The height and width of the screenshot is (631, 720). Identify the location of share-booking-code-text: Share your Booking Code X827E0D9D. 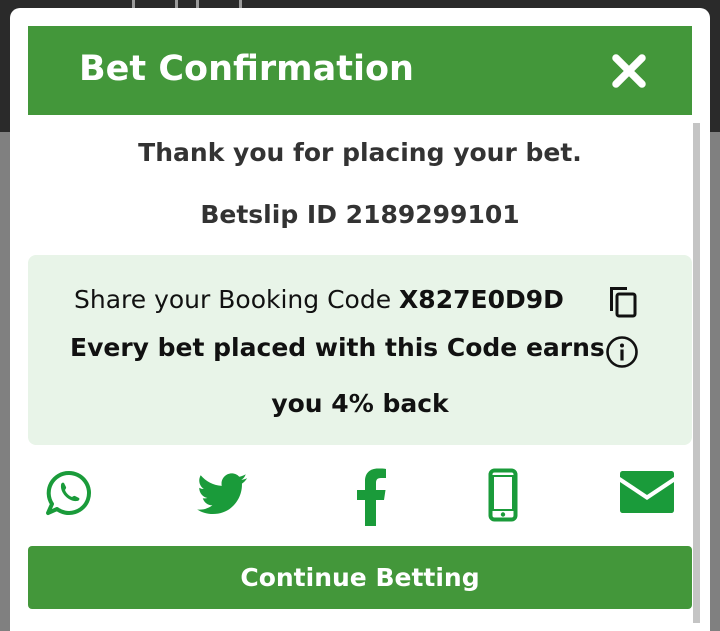
(319, 299).